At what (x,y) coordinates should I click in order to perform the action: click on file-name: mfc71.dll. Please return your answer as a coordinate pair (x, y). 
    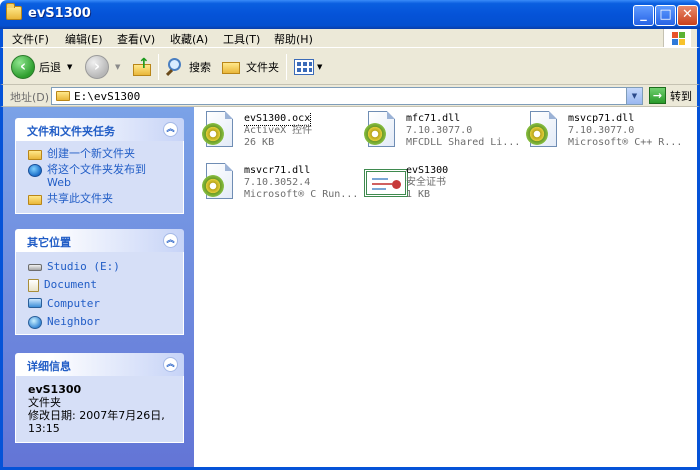
    Looking at the image, I should click on (433, 118).